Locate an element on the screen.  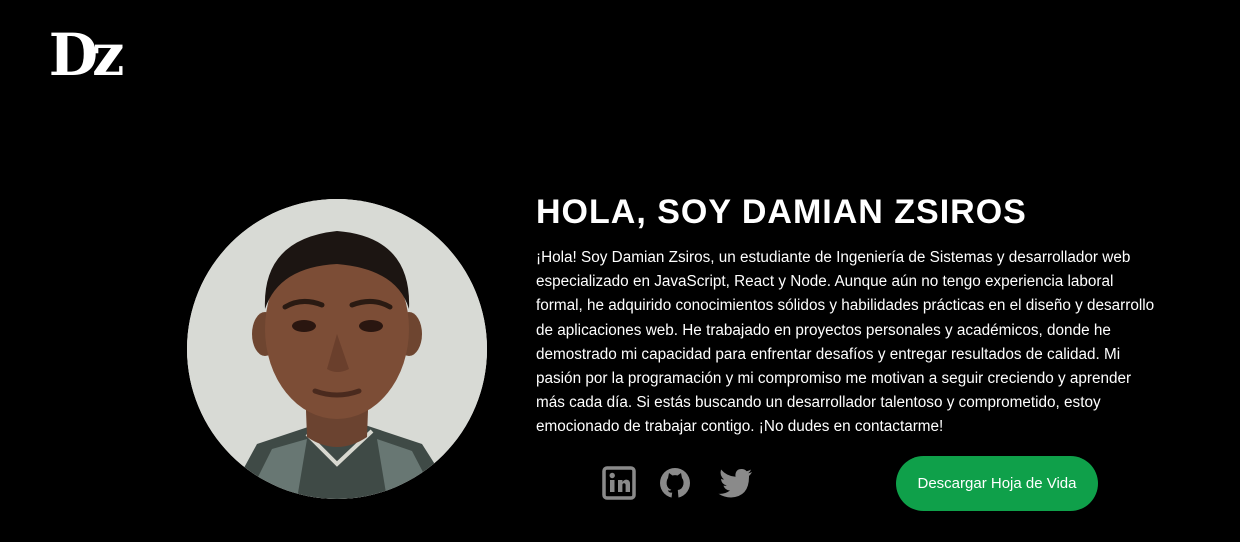
profile-photo-illustration is located at coordinates (337, 349).